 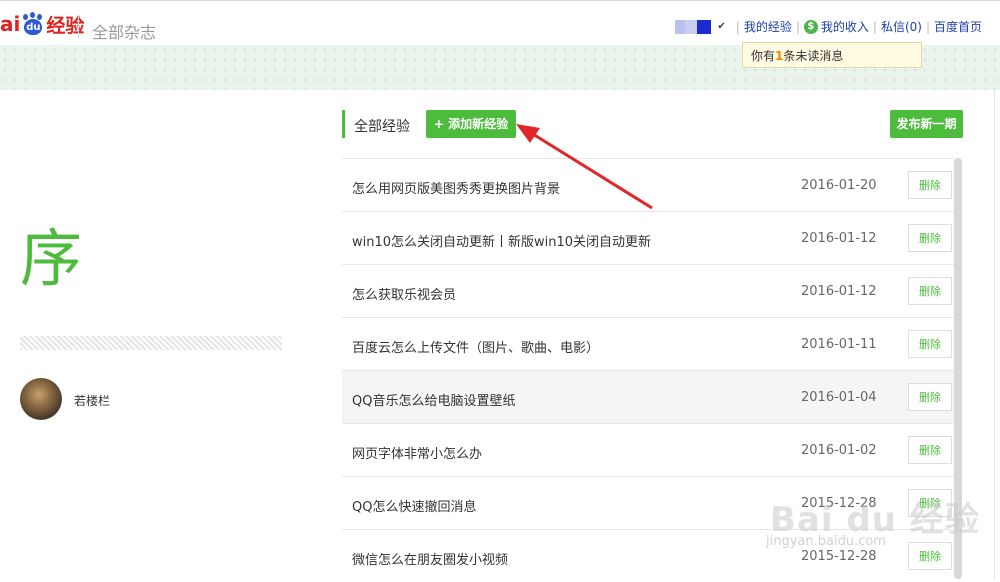 What do you see at coordinates (839, 397) in the screenshot?
I see `item-date: 2016-01-04` at bounding box center [839, 397].